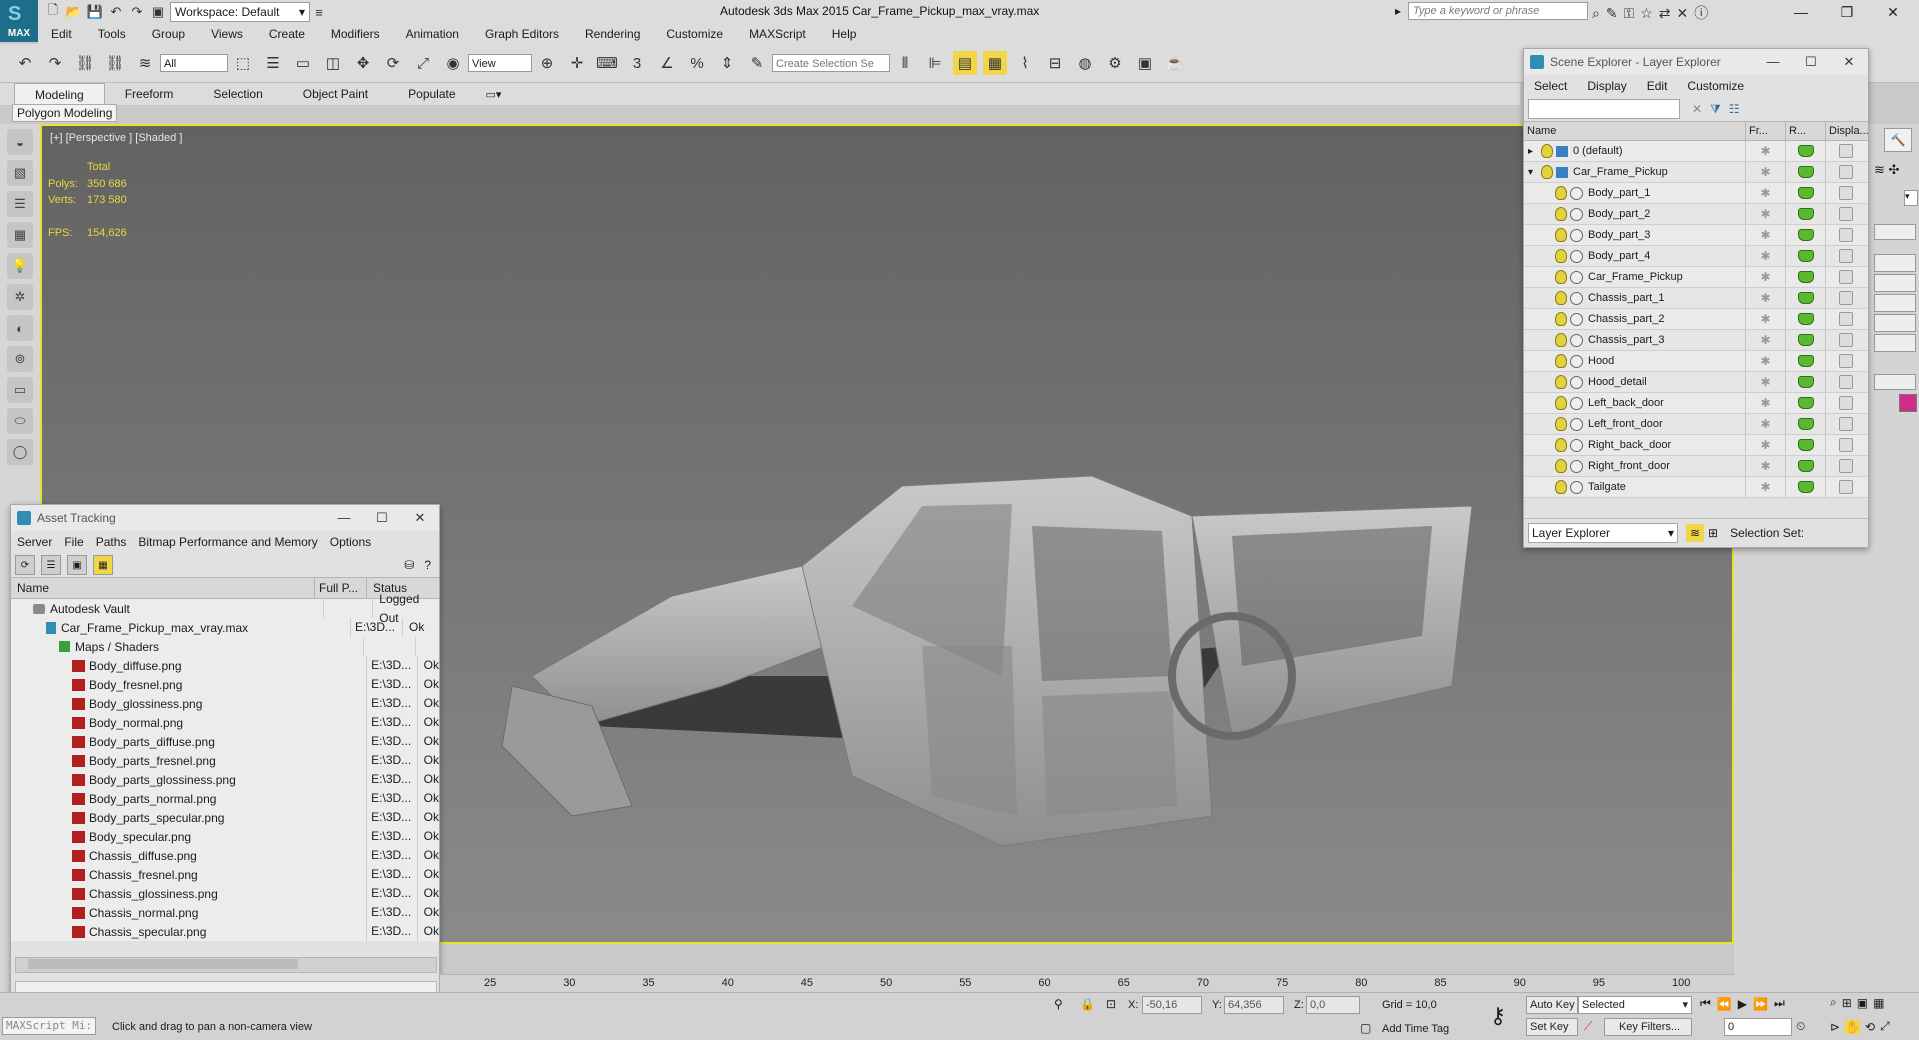 Image resolution: width=1919 pixels, height=1040 pixels. What do you see at coordinates (1552, 1027) in the screenshot?
I see `set-key-button: Set Key` at bounding box center [1552, 1027].